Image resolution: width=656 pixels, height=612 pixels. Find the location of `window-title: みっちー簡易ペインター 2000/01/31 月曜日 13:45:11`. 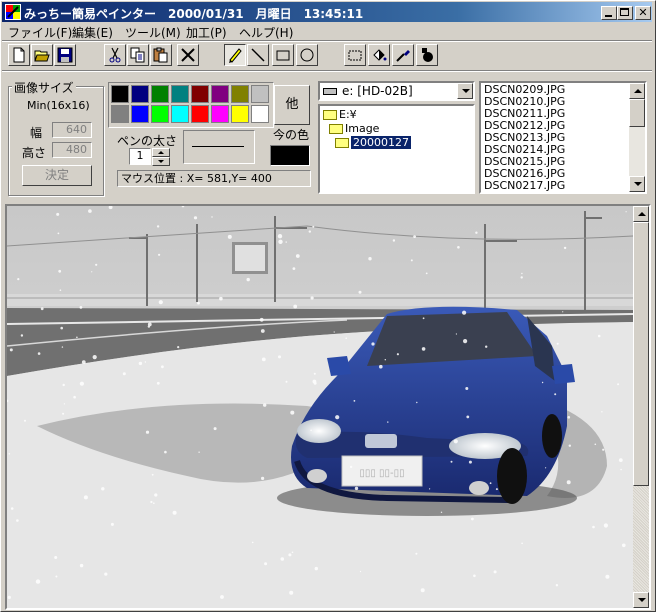

window-title: みっちー簡易ペインター 2000/01/31 月曜日 13:45:11 is located at coordinates (194, 14).